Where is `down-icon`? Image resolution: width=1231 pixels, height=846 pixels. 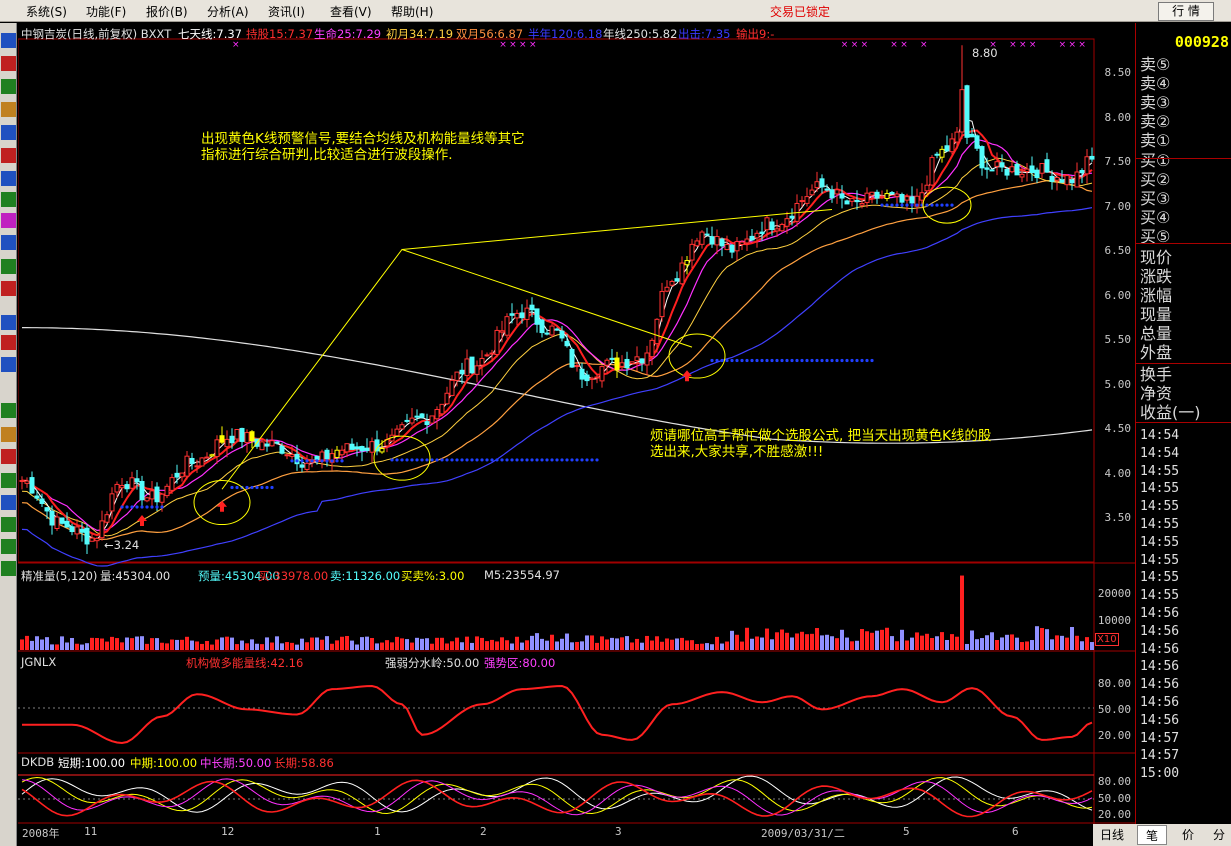
down-icon is located at coordinates (8, 568).